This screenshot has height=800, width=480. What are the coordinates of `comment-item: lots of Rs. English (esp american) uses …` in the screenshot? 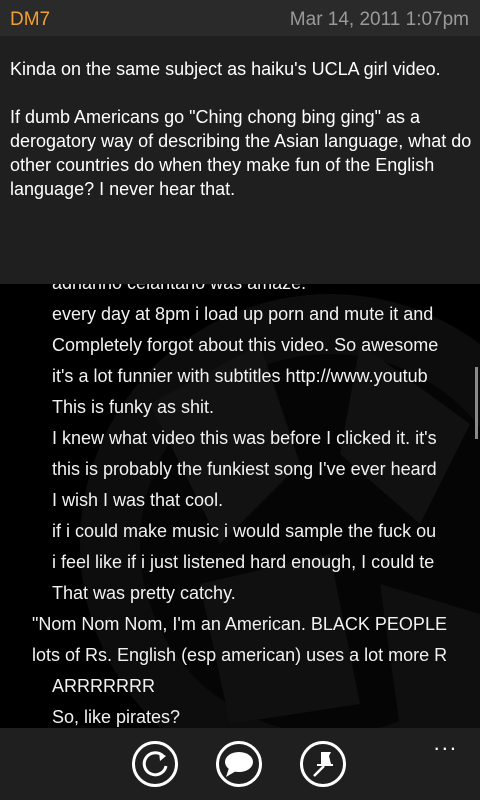 It's located at (240, 655).